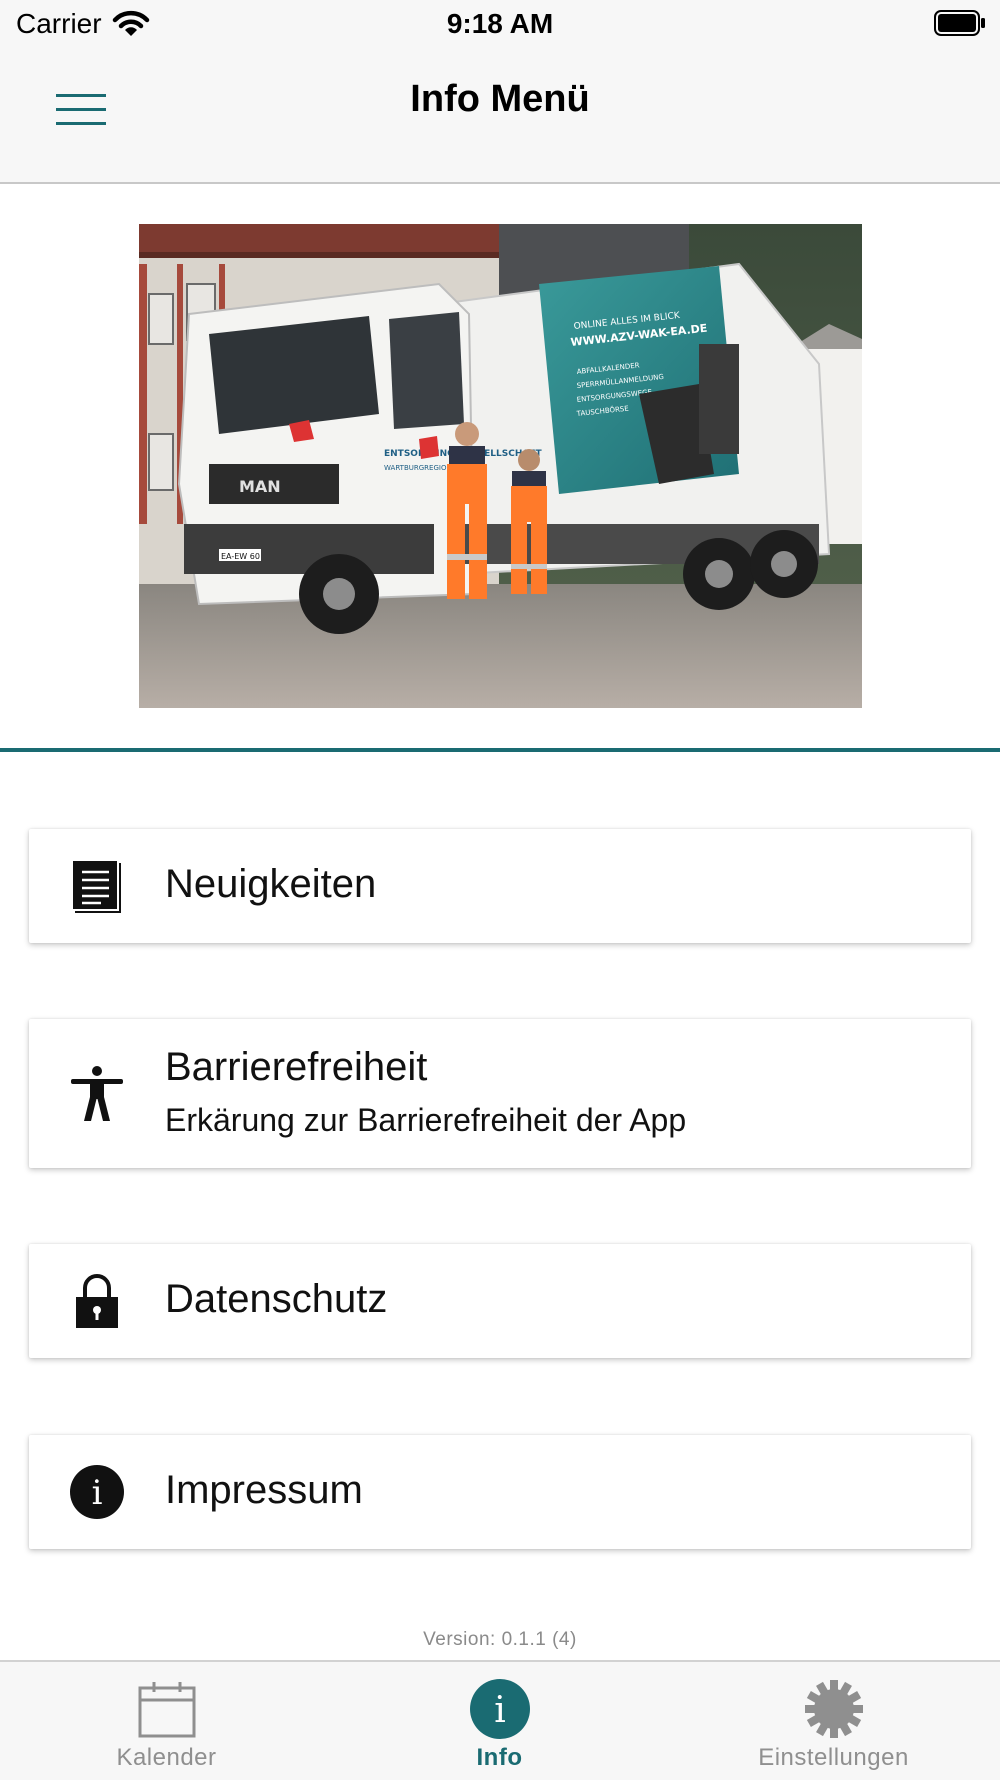 The width and height of the screenshot is (1000, 1780). What do you see at coordinates (296, 1067) in the screenshot?
I see `menu-item-title: Barrierefreiheit` at bounding box center [296, 1067].